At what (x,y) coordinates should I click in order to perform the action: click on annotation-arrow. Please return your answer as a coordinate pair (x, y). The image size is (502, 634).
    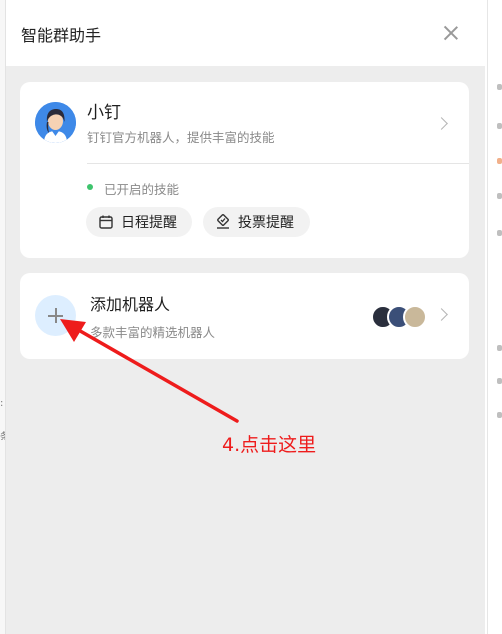
    Looking at the image, I should click on (149, 371).